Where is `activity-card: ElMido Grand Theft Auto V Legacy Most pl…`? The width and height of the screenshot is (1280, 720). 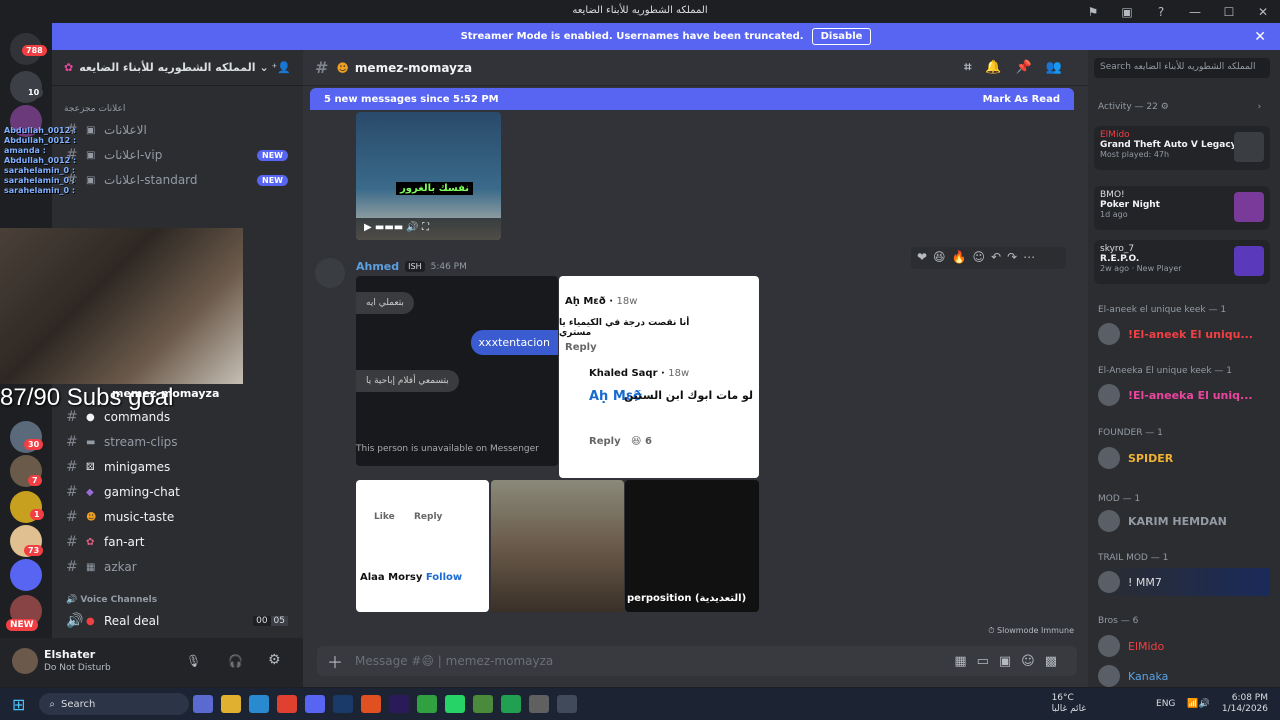 activity-card: ElMido Grand Theft Auto V Legacy Most pl… is located at coordinates (1182, 148).